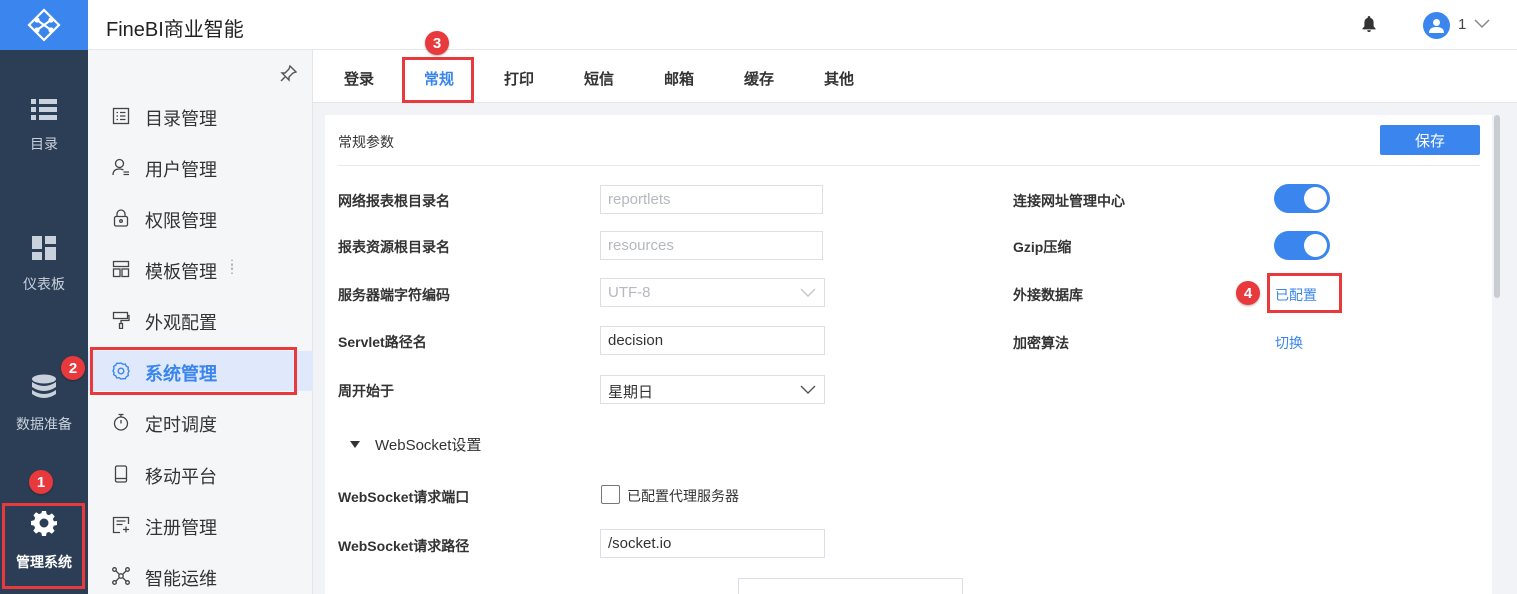 This screenshot has width=1517, height=594. Describe the element at coordinates (712, 389) in the screenshot. I see `week-start-select: 星期日` at that location.